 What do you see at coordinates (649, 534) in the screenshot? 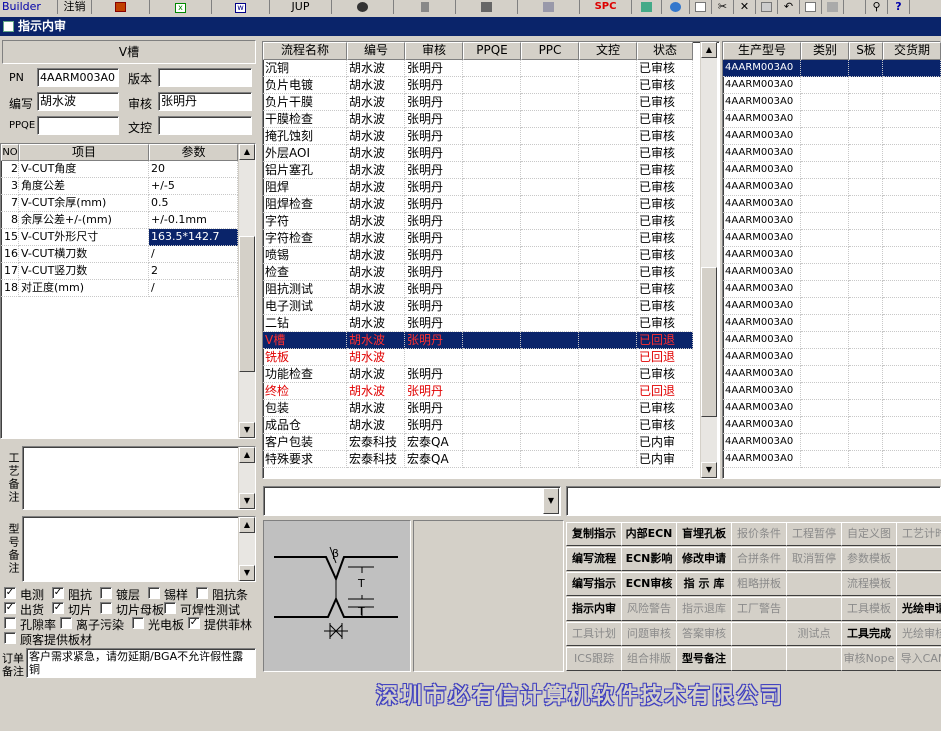
I see `action-button: 内部ECN` at bounding box center [649, 534].